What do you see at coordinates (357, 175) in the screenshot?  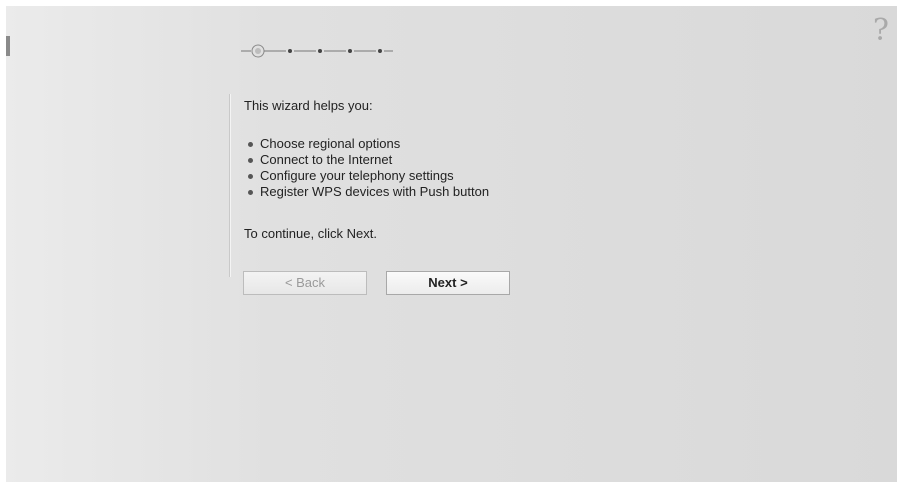 I see `list-item-label: Configure your telephony settings` at bounding box center [357, 175].